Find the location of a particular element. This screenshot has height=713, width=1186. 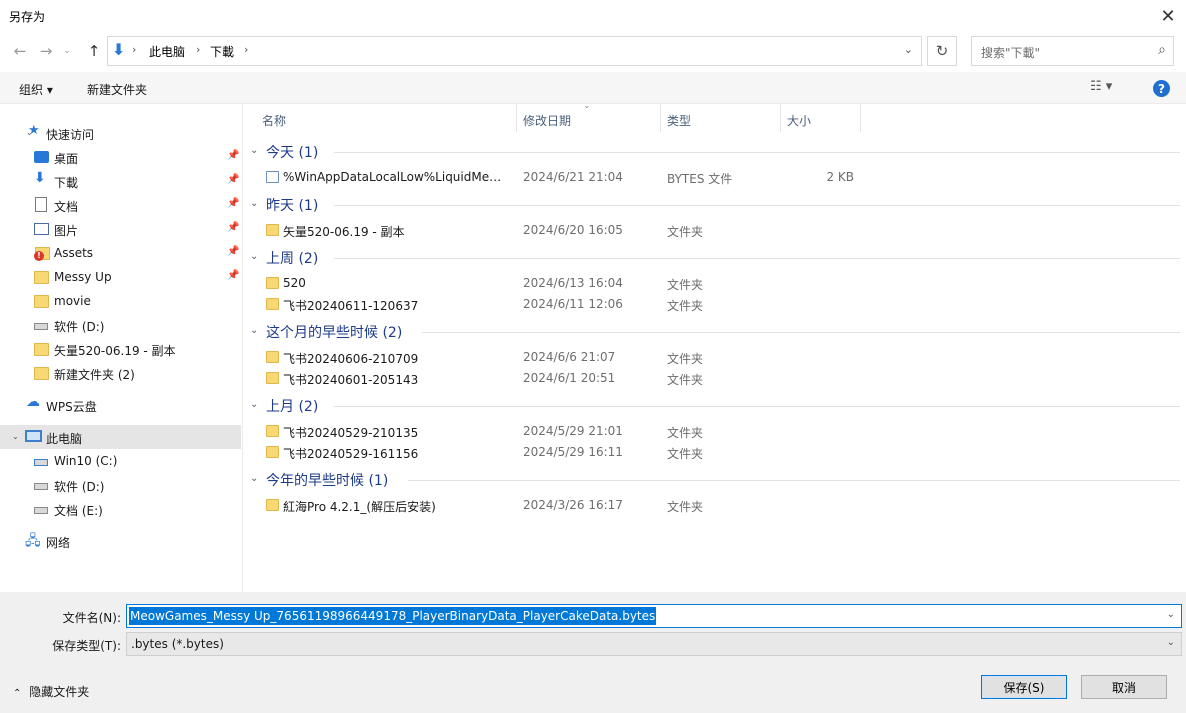

sidebar-item-downloads: ⬇ 下載 📌 is located at coordinates (120, 181).